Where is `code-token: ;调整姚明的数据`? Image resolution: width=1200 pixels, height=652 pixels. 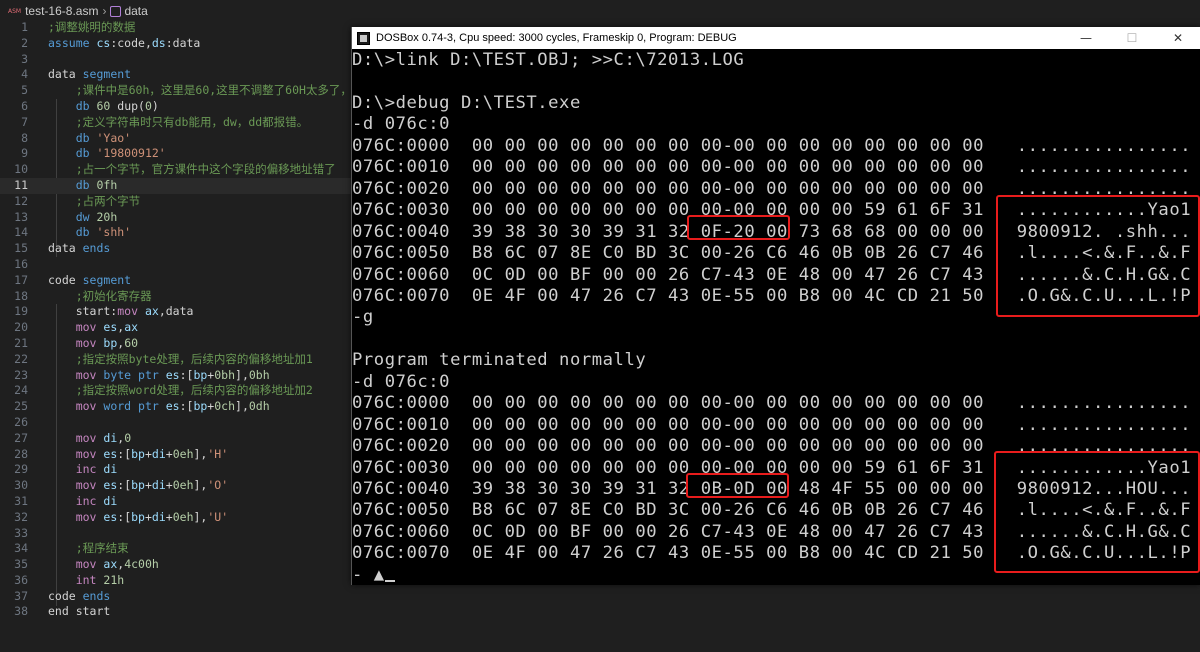
code-token: ;调整姚明的数据 is located at coordinates (92, 27).